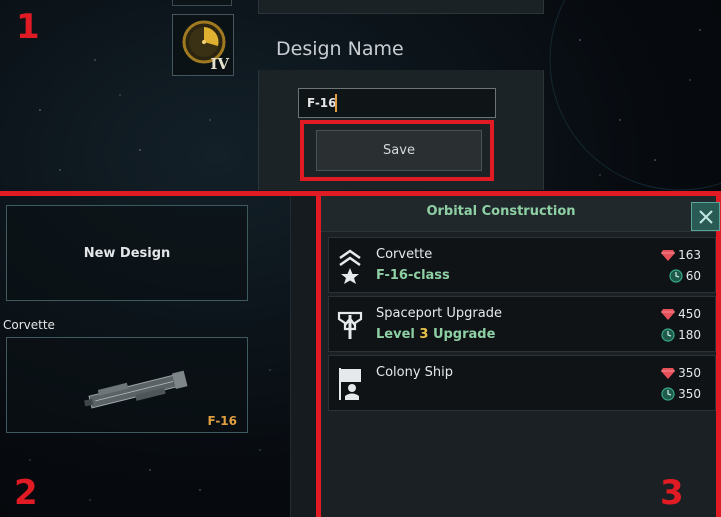 The width and height of the screenshot is (721, 517). Describe the element at coordinates (350, 266) in the screenshot. I see `corvette-chevrons-icon` at that location.